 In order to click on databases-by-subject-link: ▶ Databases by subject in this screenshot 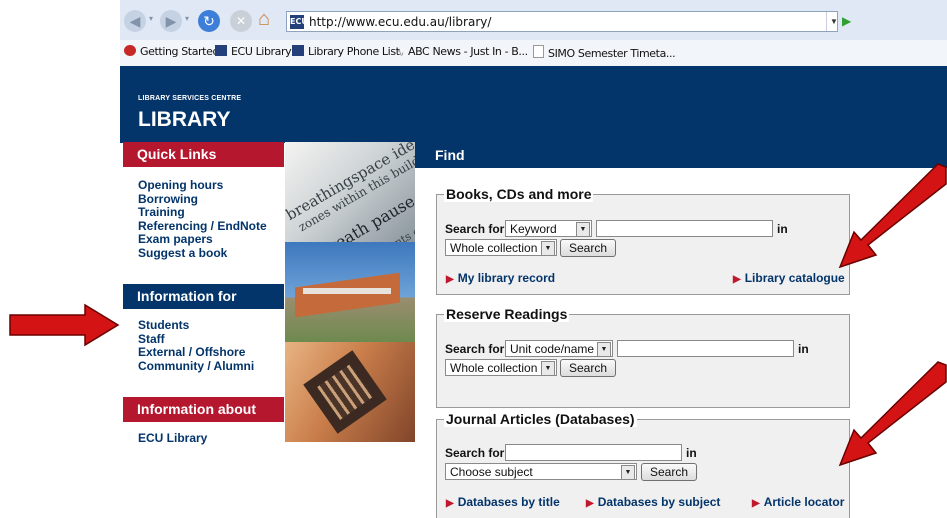, I will do `click(653, 502)`.